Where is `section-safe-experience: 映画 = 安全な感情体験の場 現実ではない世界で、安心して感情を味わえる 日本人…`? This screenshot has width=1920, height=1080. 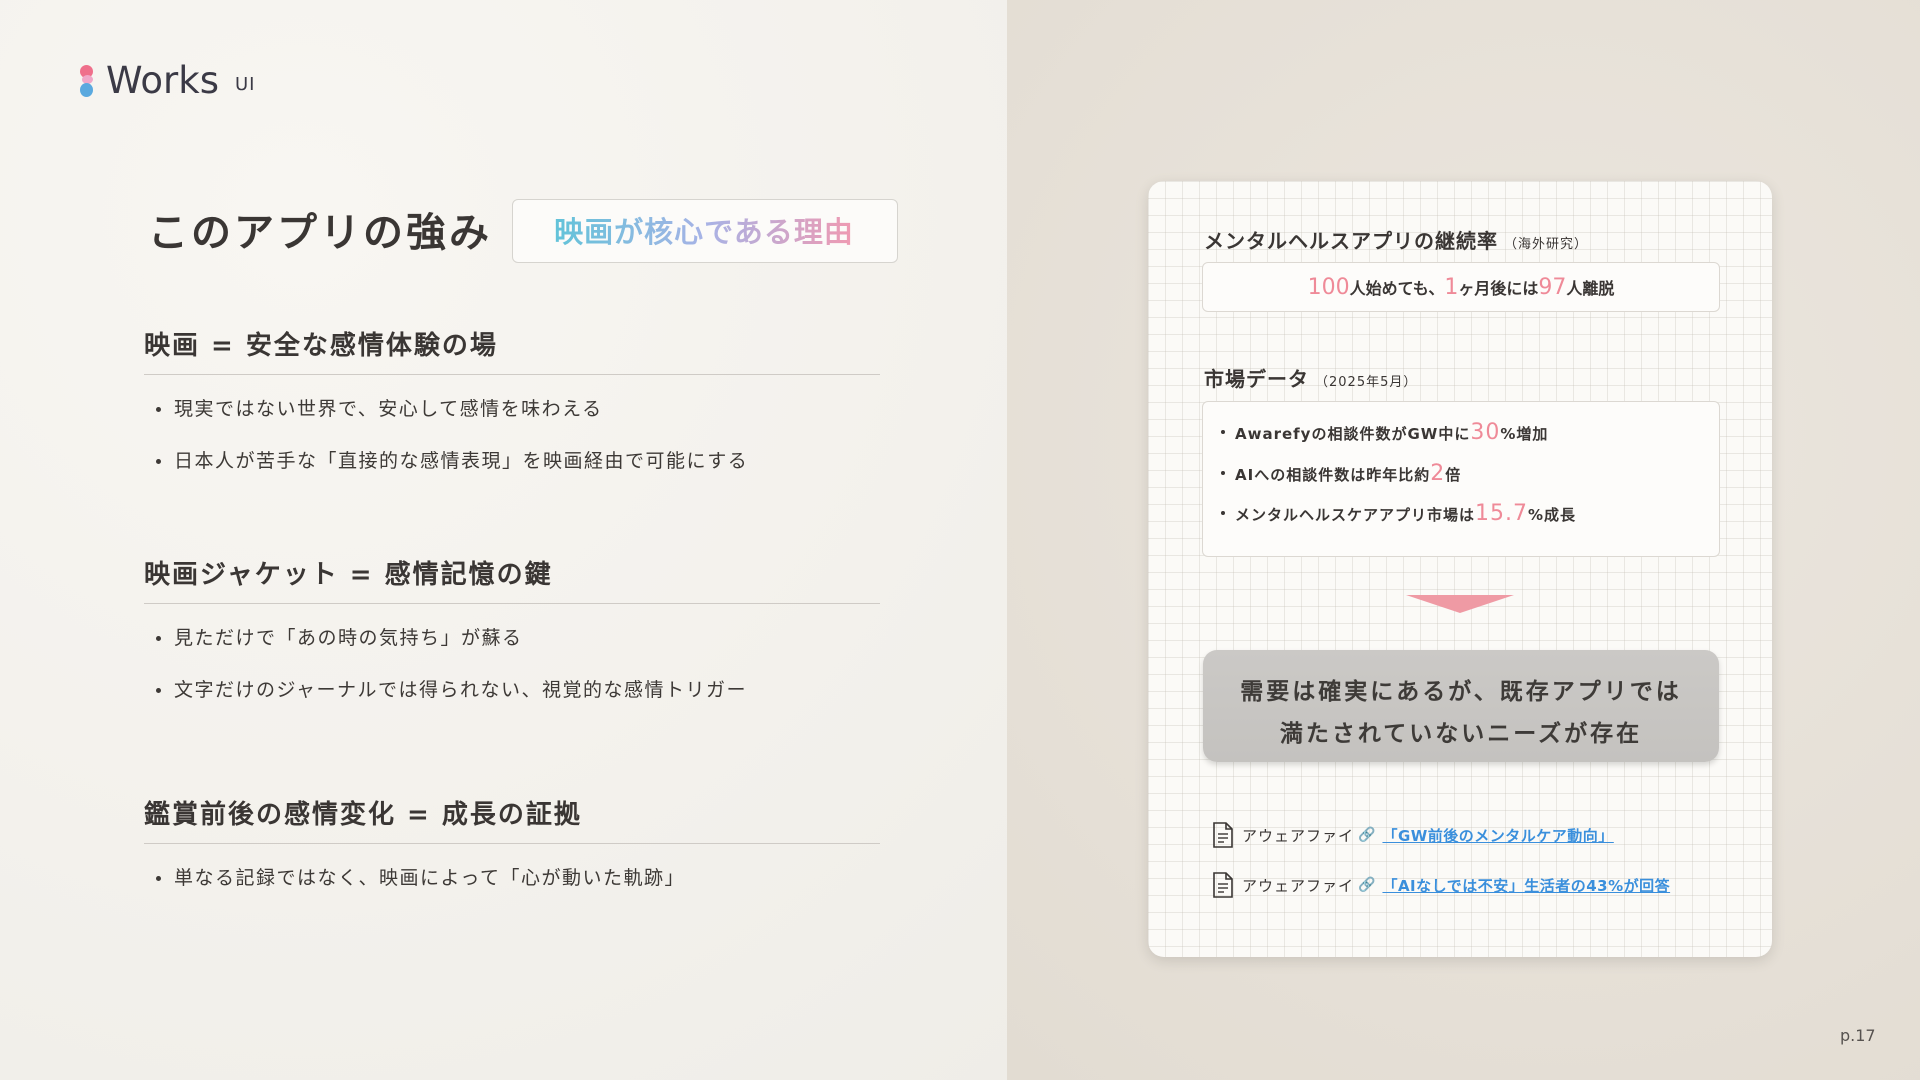
section-safe-experience: 映画 = 安全な感情体験の場 現実ではない世界で、安心して感情を味わえる 日本人… is located at coordinates (512, 411).